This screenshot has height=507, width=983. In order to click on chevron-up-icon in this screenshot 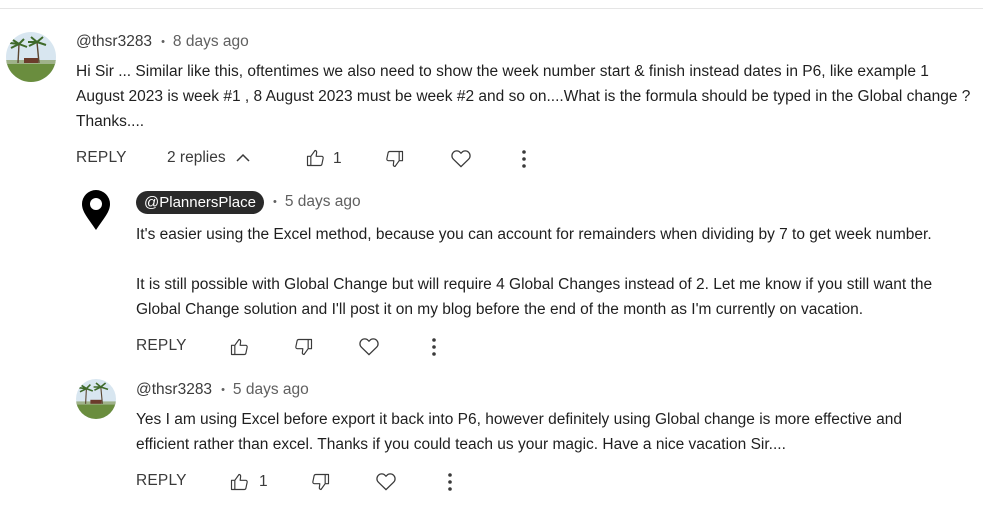, I will do `click(243, 158)`.